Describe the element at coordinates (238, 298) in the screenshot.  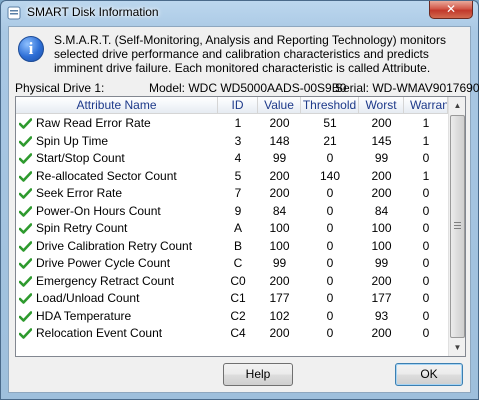
I see `id-cell: C1` at that location.